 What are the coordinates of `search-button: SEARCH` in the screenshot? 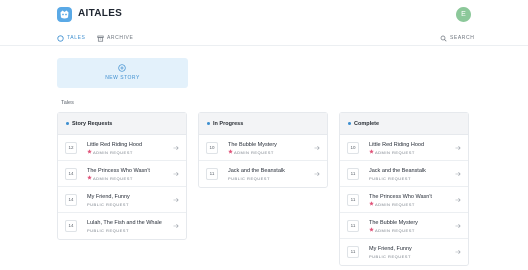 It's located at (457, 38).